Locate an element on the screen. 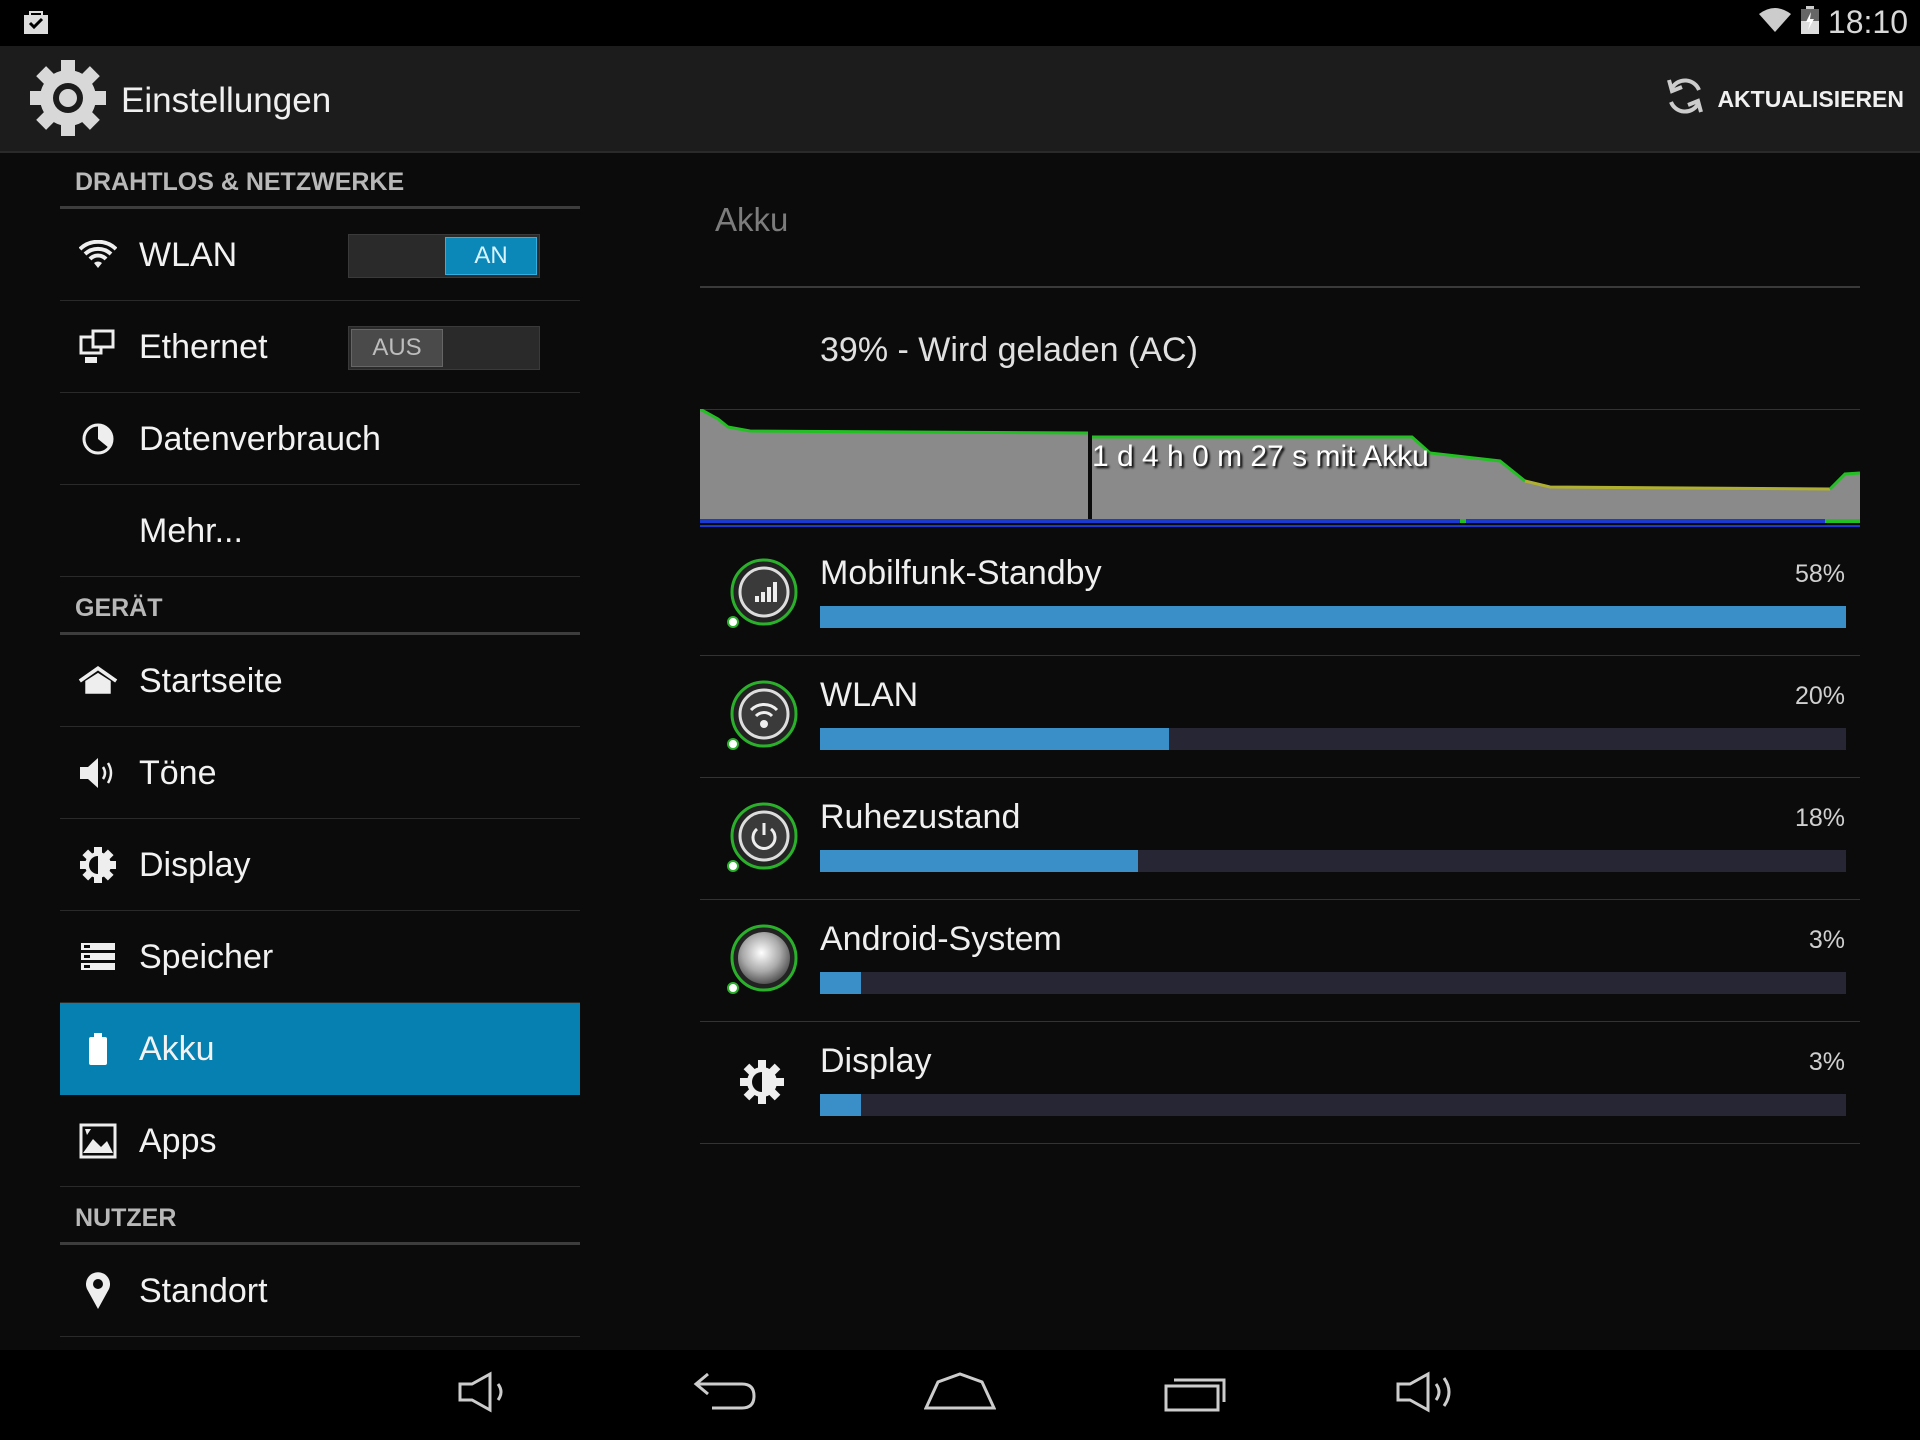 Image resolution: width=1920 pixels, height=1440 pixels. sidebar-item-label: Startseite is located at coordinates (211, 681).